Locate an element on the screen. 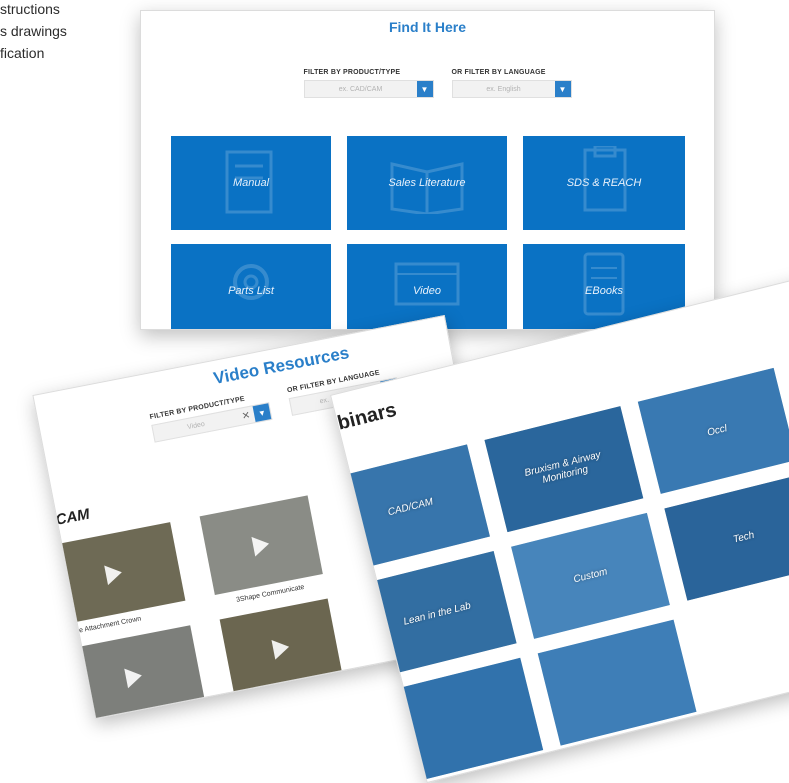  language-filter: OR FILTER BY LANGUAGE ex. English ▼ is located at coordinates (511, 83).